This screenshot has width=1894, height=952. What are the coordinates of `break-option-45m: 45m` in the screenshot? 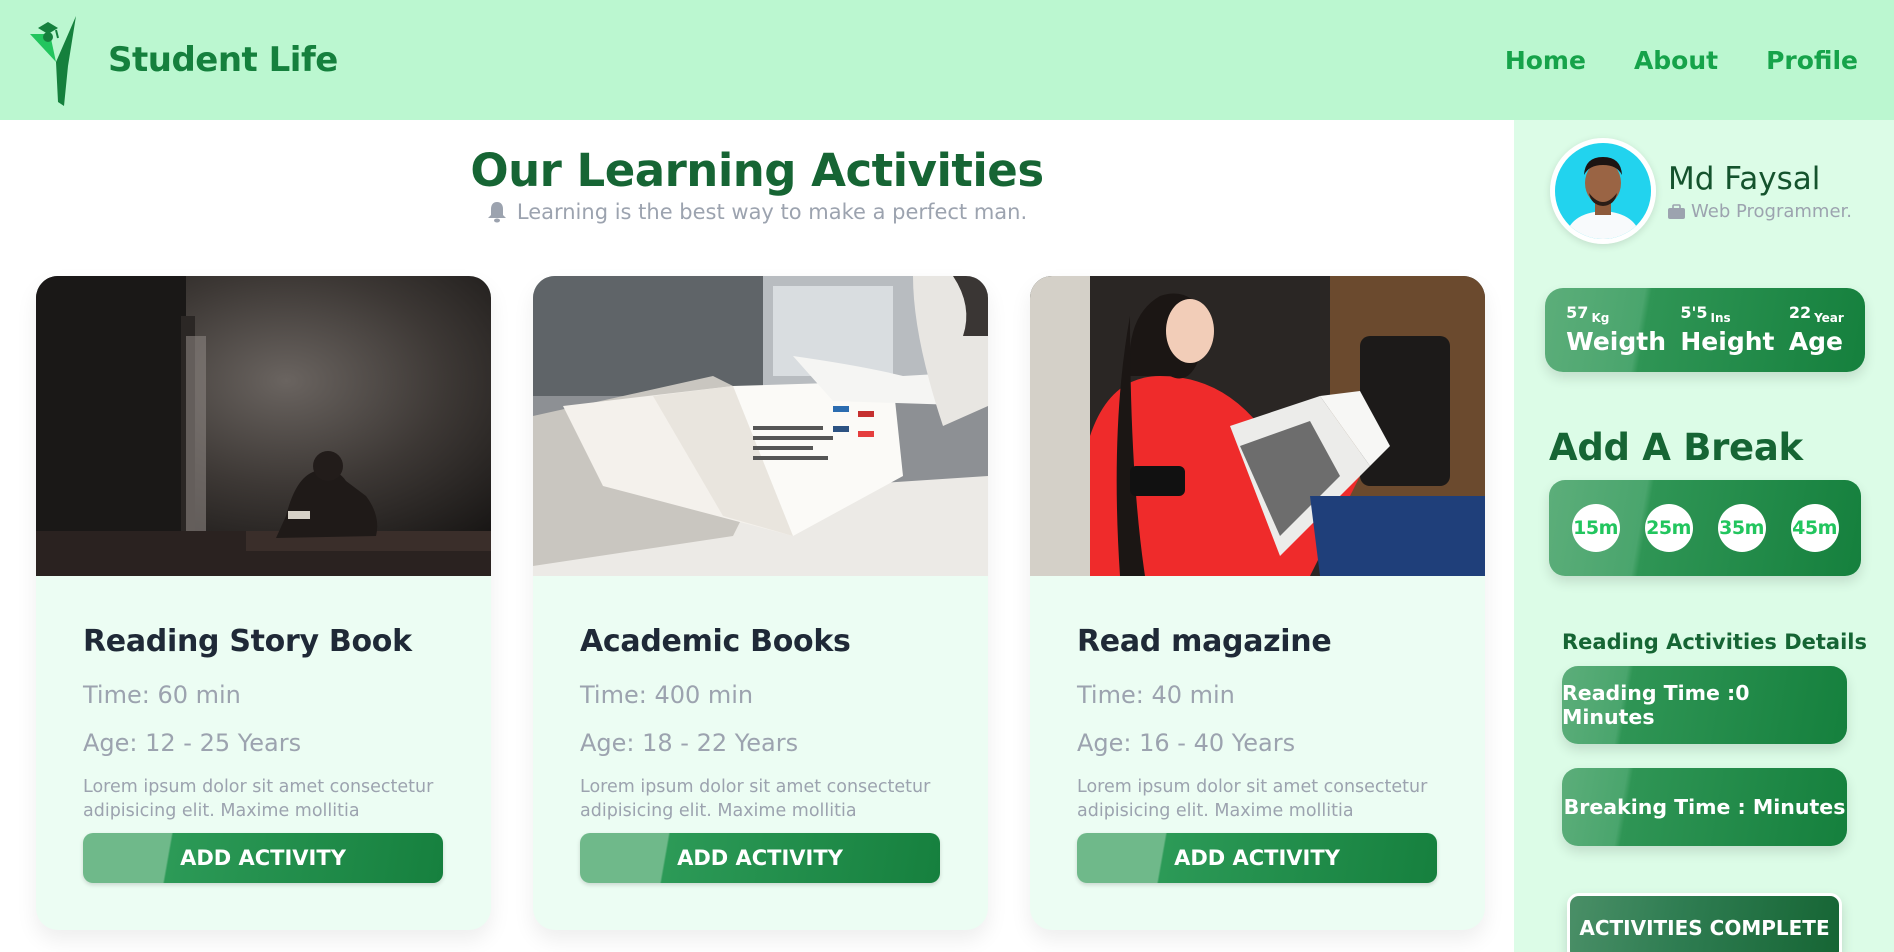 It's located at (1814, 528).